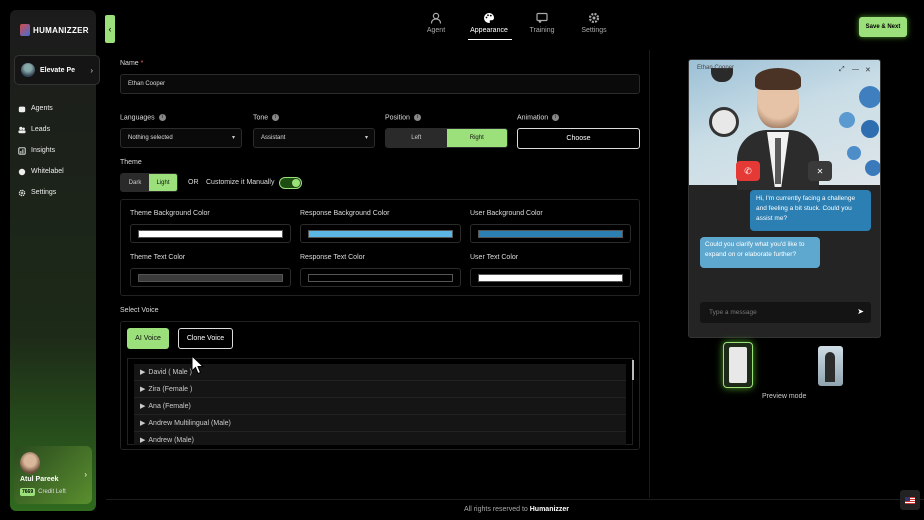 This screenshot has height=520, width=924. Describe the element at coordinates (594, 23) in the screenshot. I see `tab-settings: Settings` at that location.